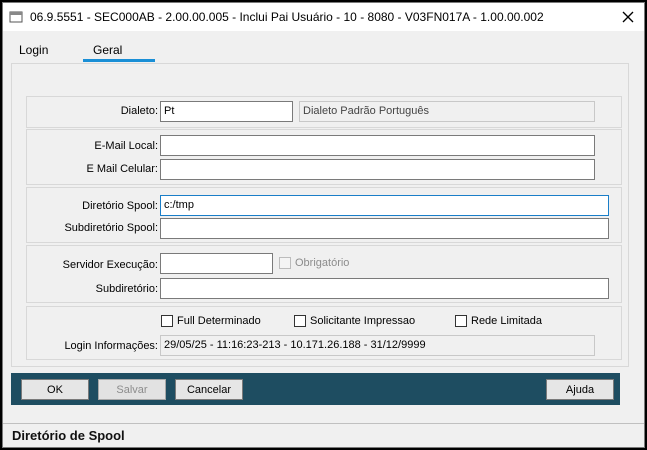 The height and width of the screenshot is (450, 647). I want to click on obrigatorio-checkbox-box, so click(285, 263).